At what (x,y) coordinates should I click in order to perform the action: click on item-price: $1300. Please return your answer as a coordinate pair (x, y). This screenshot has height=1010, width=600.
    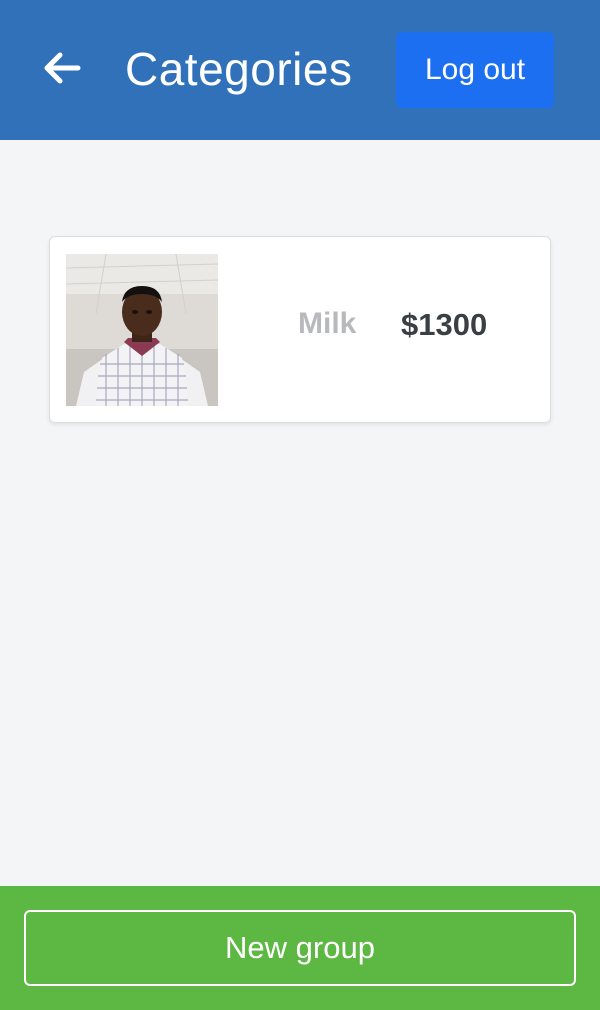
    Looking at the image, I should click on (444, 324).